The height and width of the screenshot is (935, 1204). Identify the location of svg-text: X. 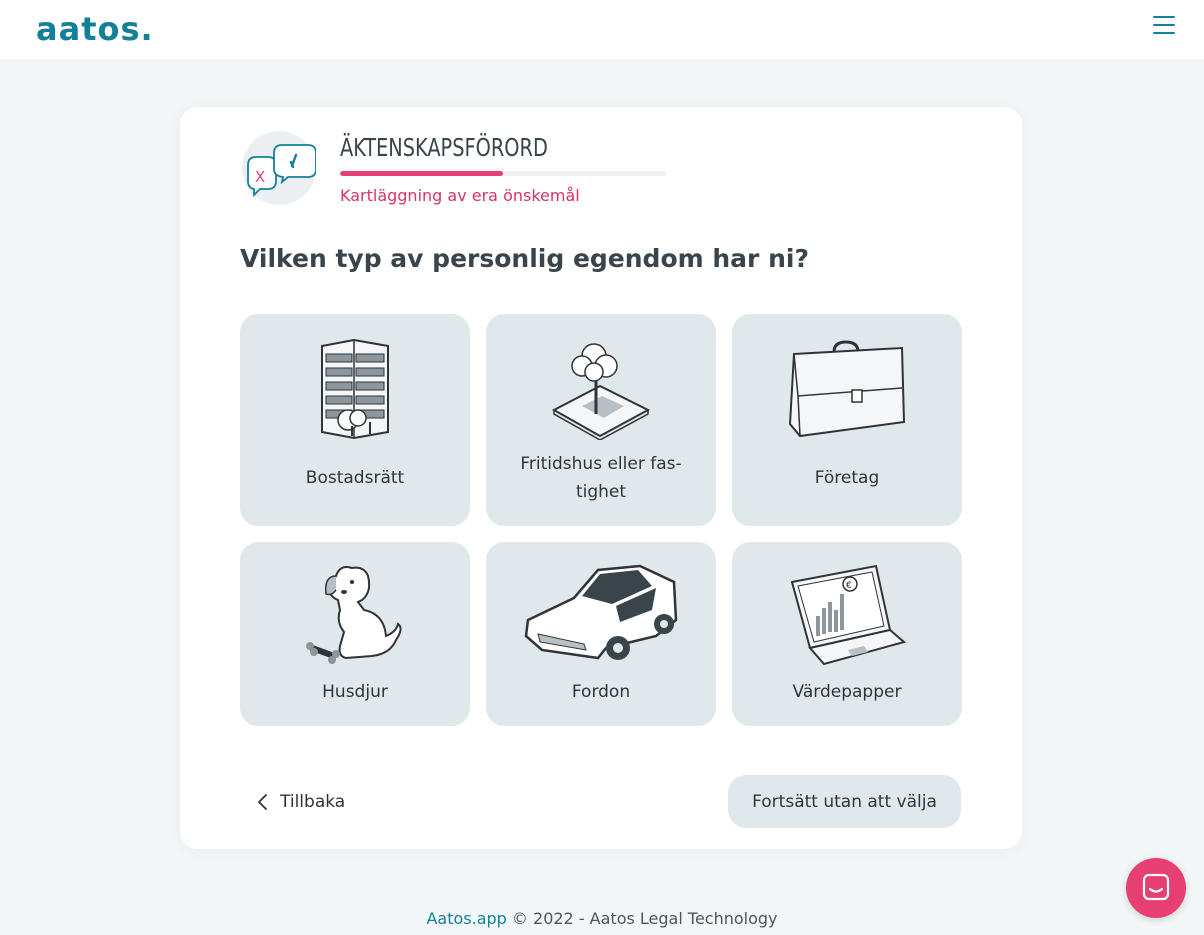
(260, 177).